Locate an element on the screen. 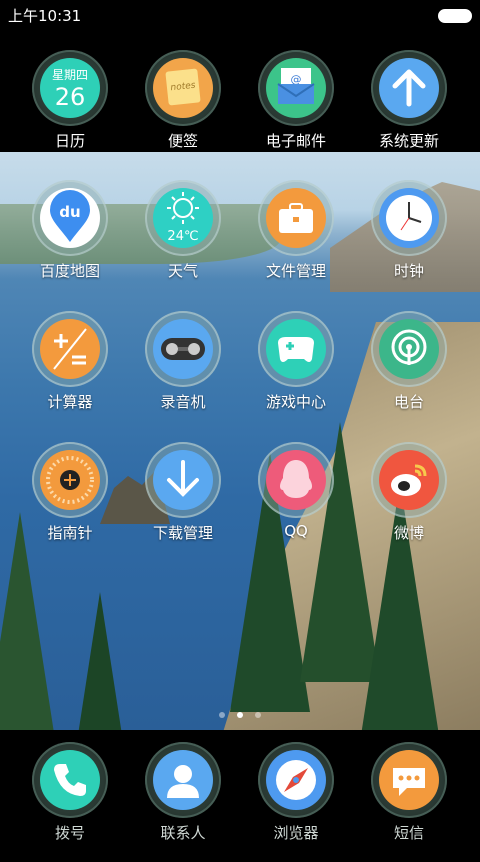 This screenshot has width=480, height=862. chat-bubble-icon is located at coordinates (409, 780).